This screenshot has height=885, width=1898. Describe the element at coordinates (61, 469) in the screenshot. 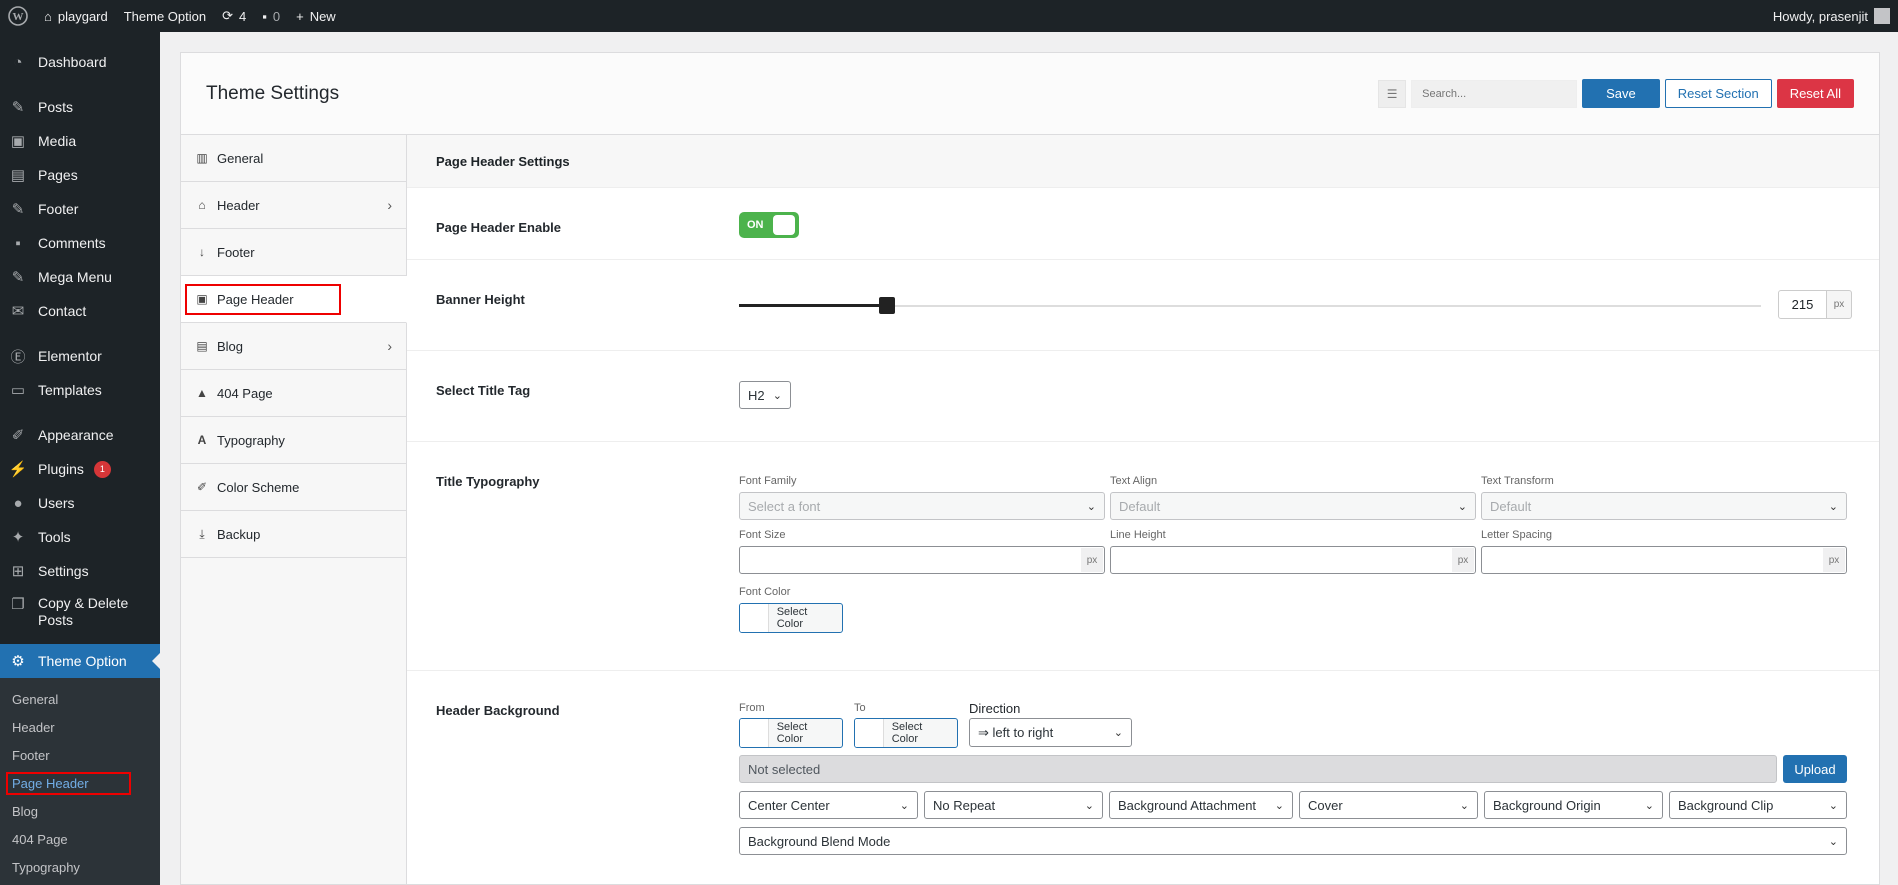

I see `menu-label: Plugins` at that location.